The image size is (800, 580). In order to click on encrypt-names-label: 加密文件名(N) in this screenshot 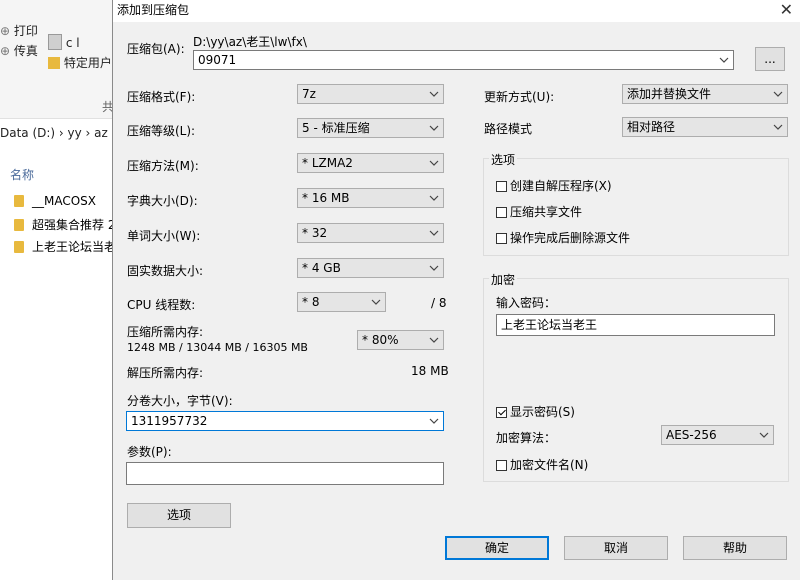, I will do `click(549, 465)`.